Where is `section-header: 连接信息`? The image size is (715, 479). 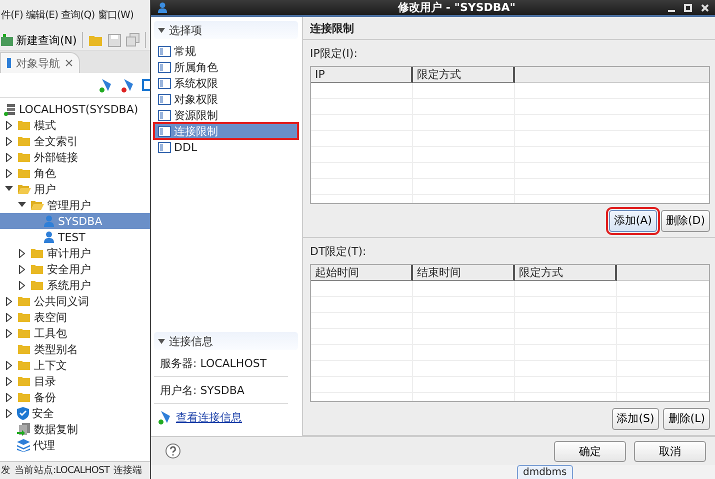 section-header: 连接信息 is located at coordinates (226, 341).